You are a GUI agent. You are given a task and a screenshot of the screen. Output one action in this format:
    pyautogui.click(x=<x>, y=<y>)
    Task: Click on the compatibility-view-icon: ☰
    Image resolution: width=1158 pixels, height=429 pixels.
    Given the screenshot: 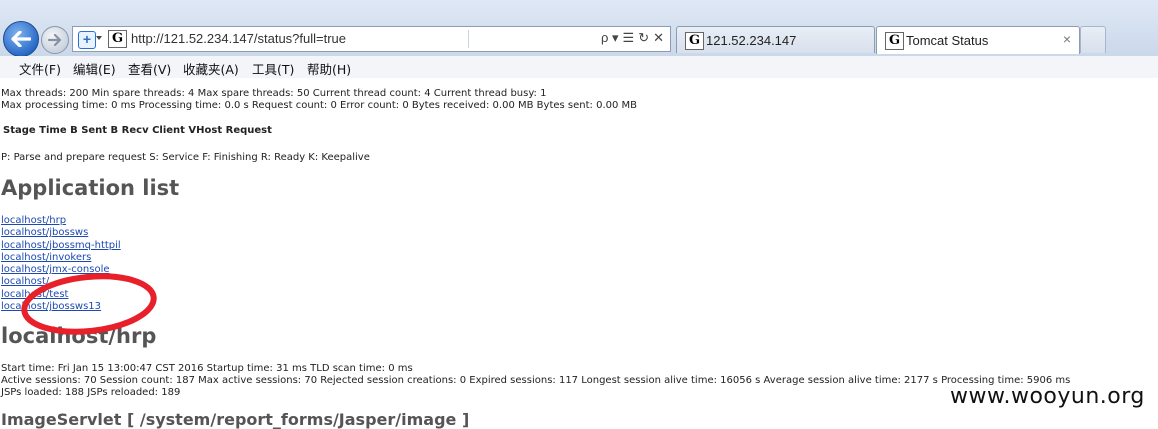 What is the action you would take?
    pyautogui.click(x=629, y=38)
    